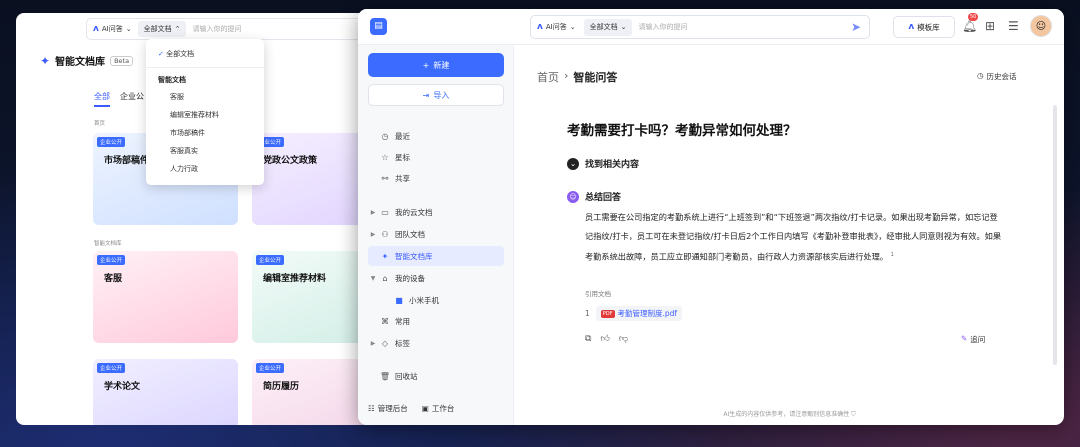 The image size is (1080, 447). Describe the element at coordinates (647, 313) in the screenshot. I see `citation-file-name: 考勤管理制度.pdf` at that location.